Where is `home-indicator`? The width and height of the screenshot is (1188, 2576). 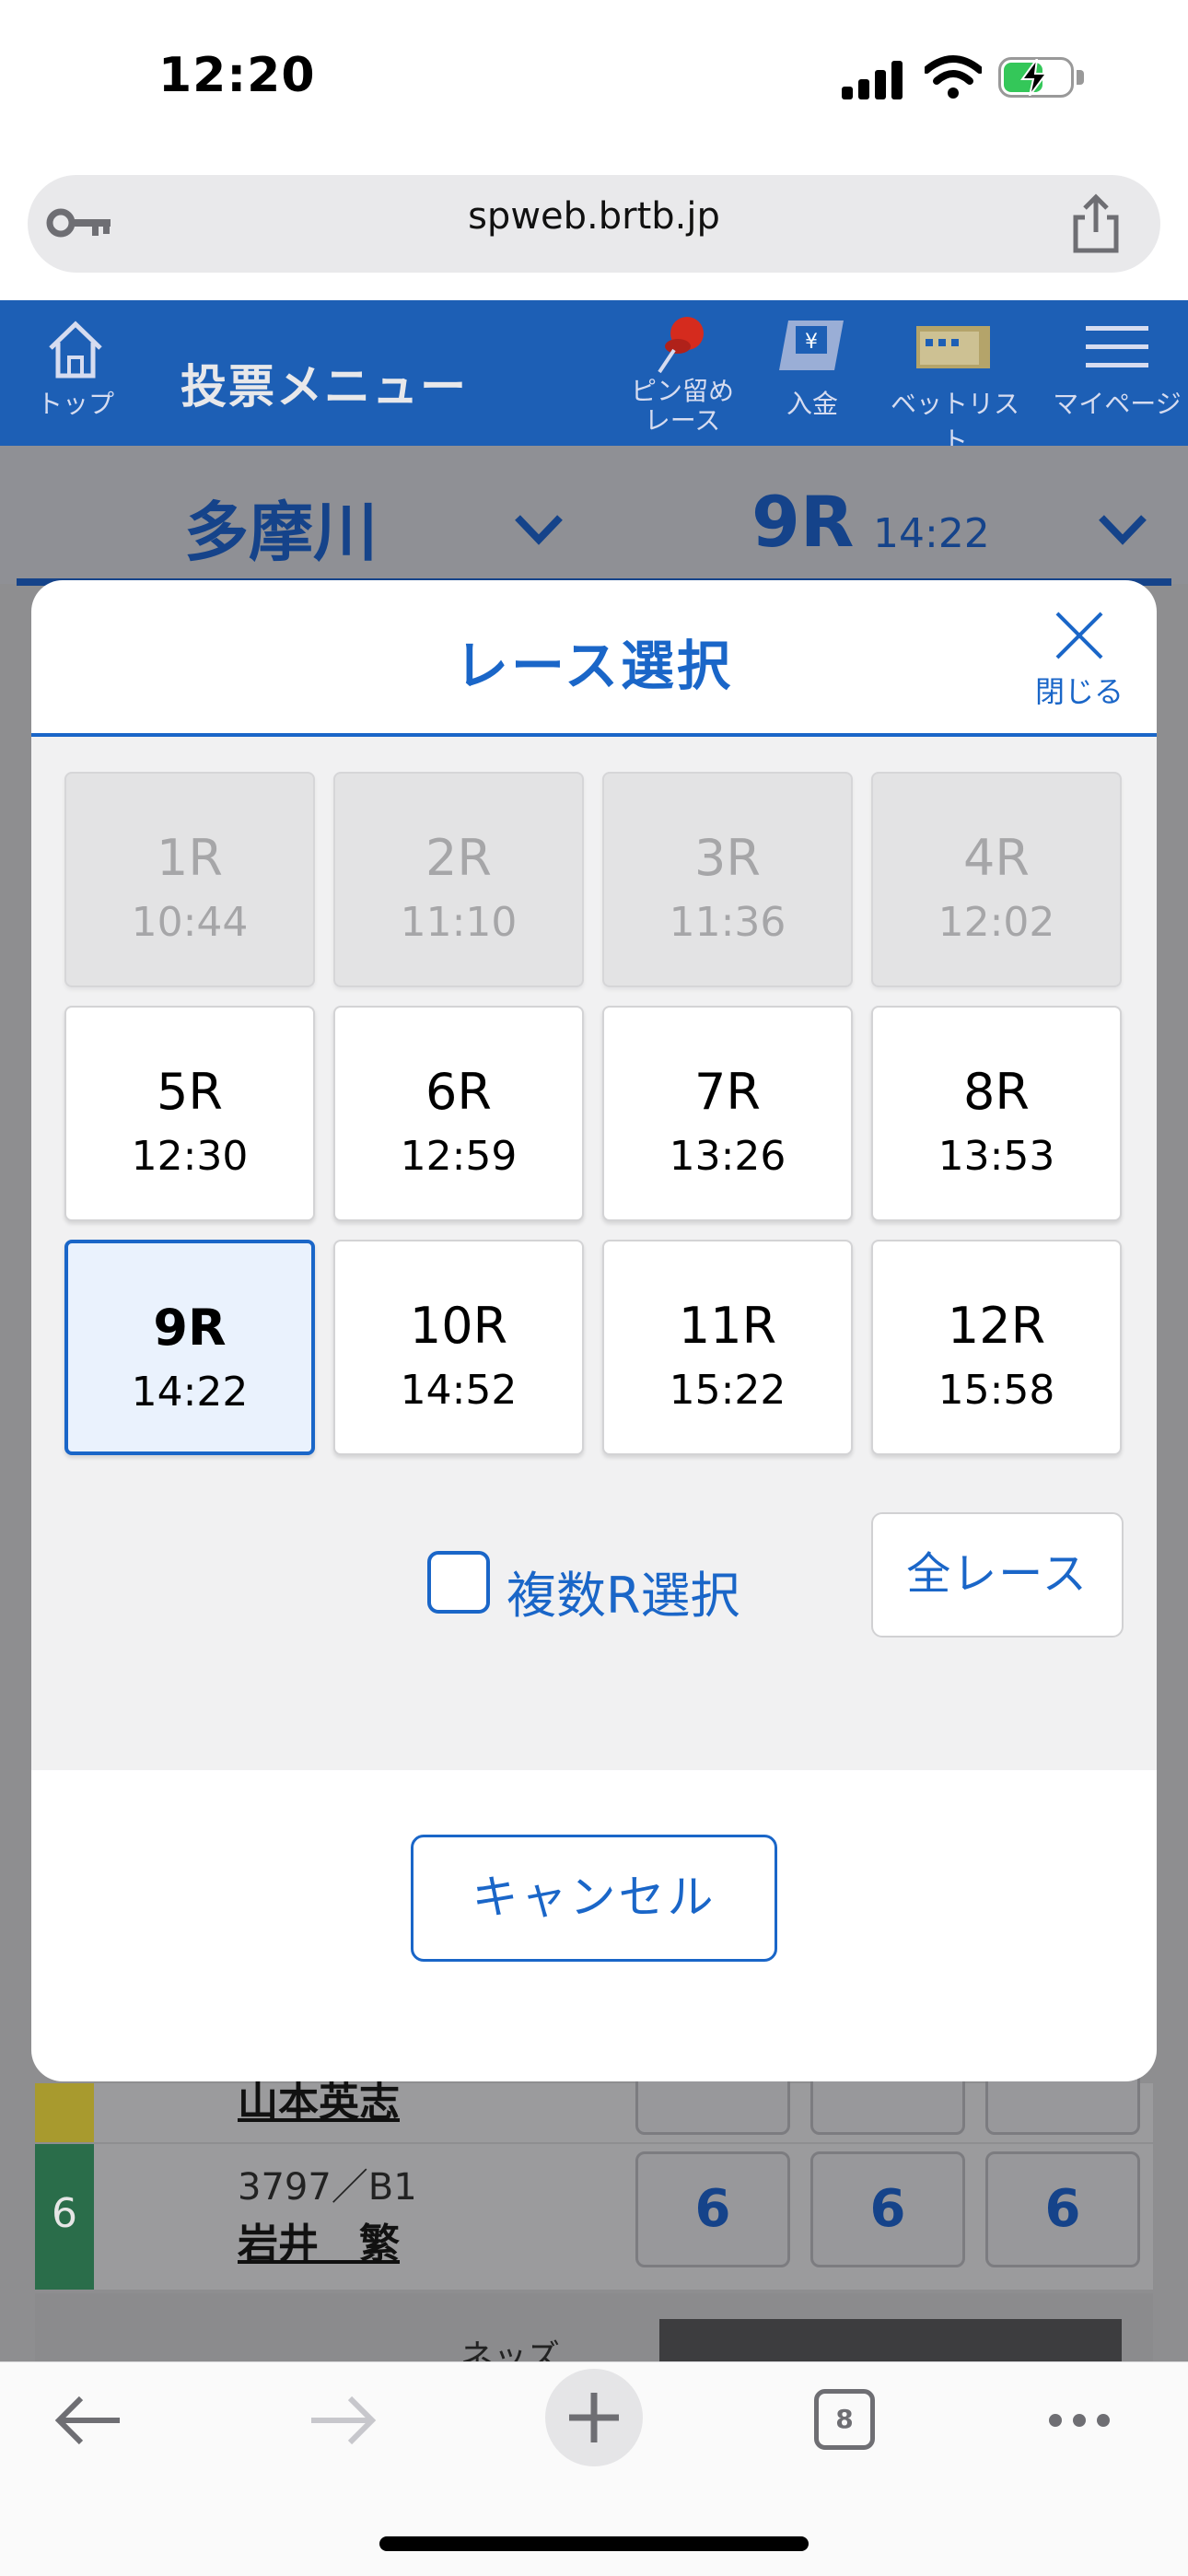 home-indicator is located at coordinates (594, 2543).